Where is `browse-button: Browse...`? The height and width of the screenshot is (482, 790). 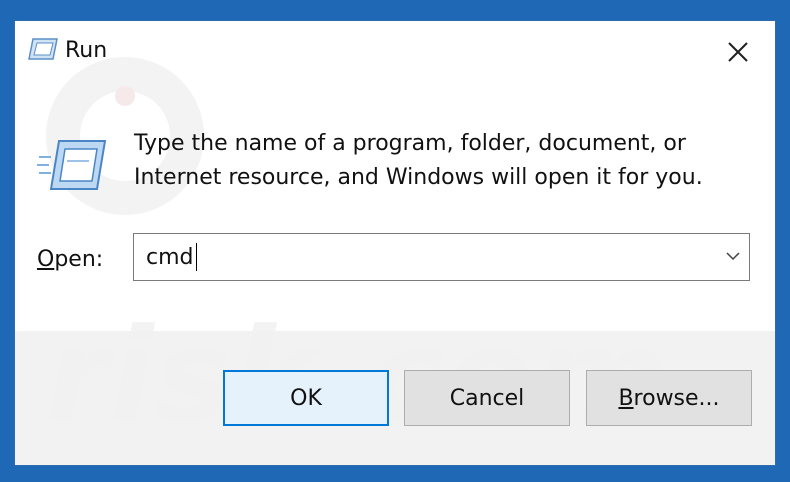
browse-button: Browse... is located at coordinates (669, 398).